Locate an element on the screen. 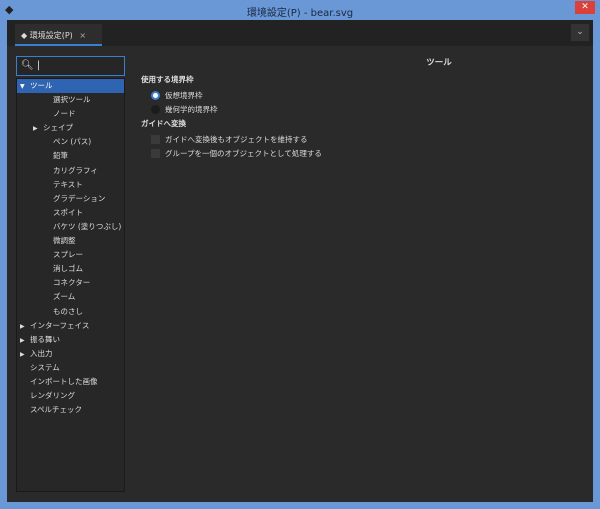  tree-item-label: インターフェイス is located at coordinates (60, 325).